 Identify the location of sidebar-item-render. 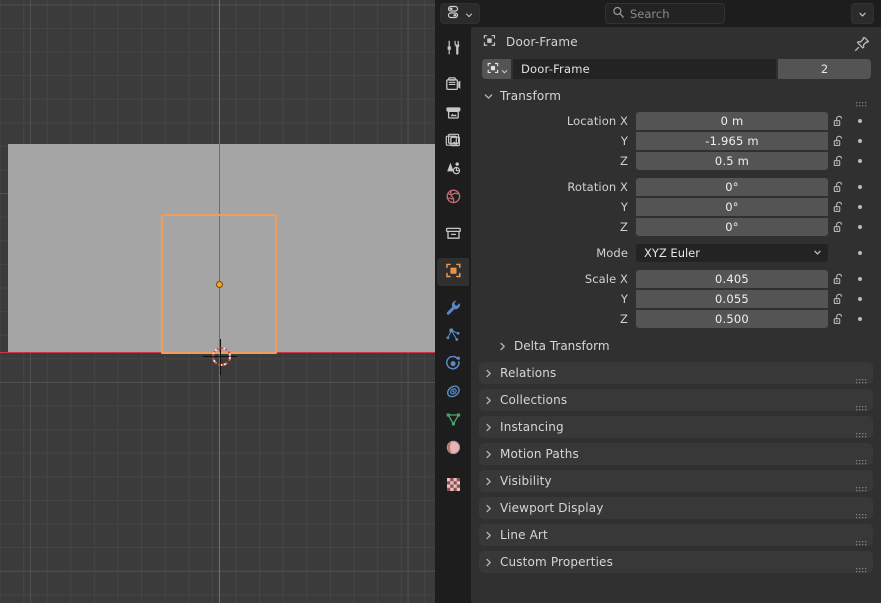
(453, 86).